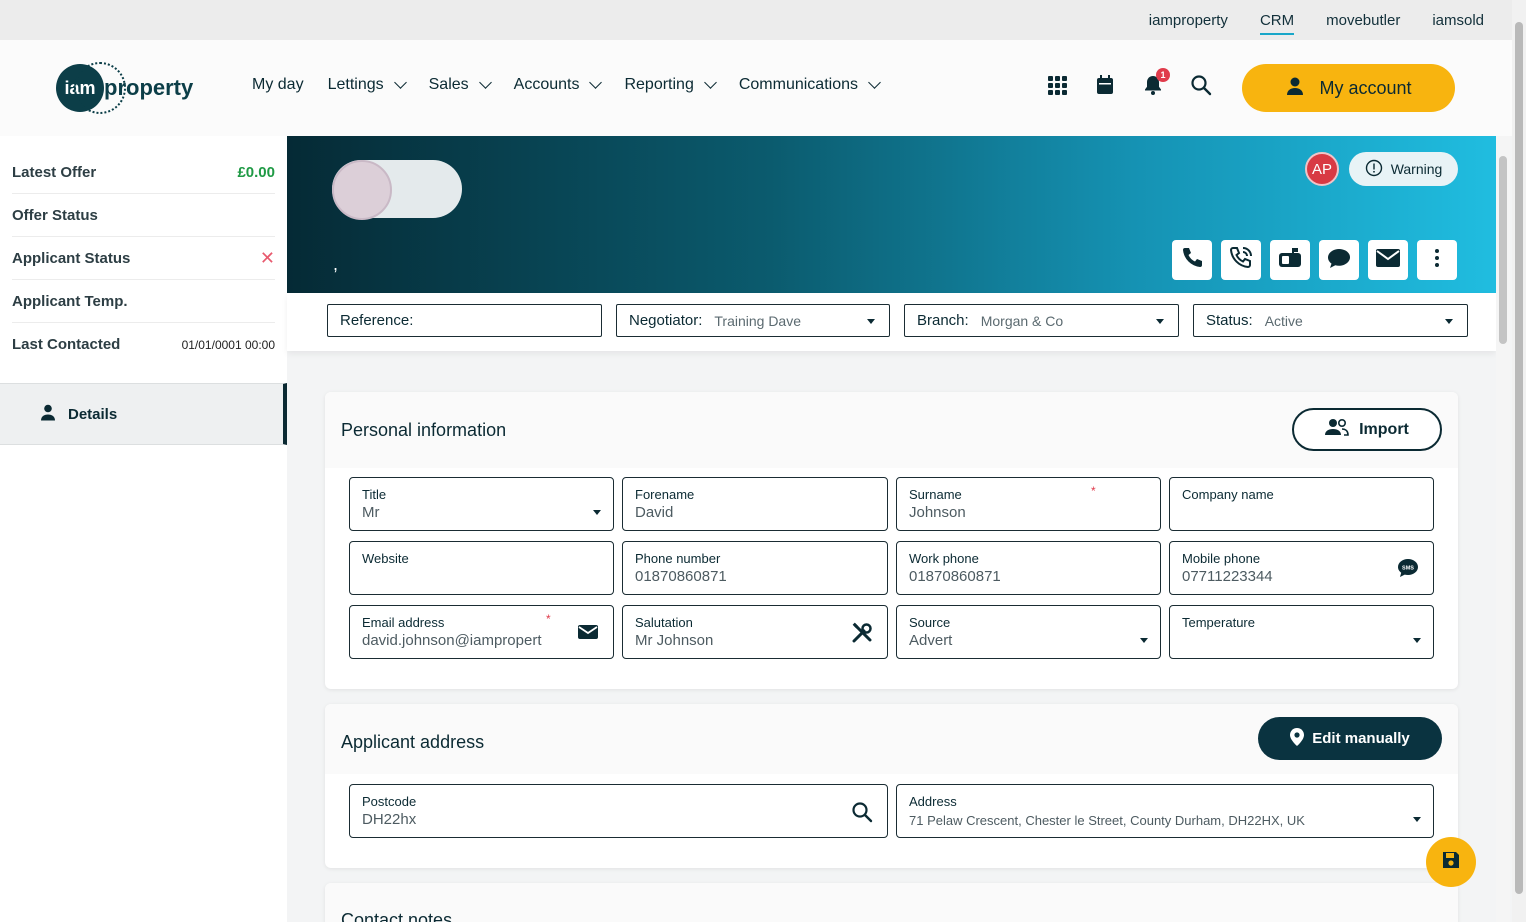  Describe the element at coordinates (1503, 250) in the screenshot. I see `content-scrollbar-thumb` at that location.